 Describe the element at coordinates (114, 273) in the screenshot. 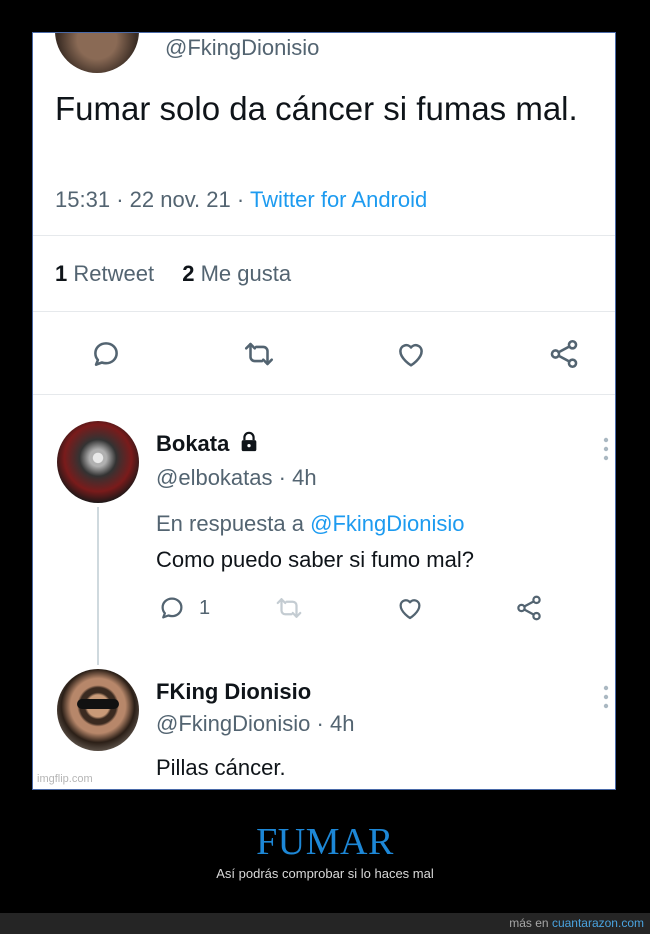

I see `retweet-label: Retweet` at that location.